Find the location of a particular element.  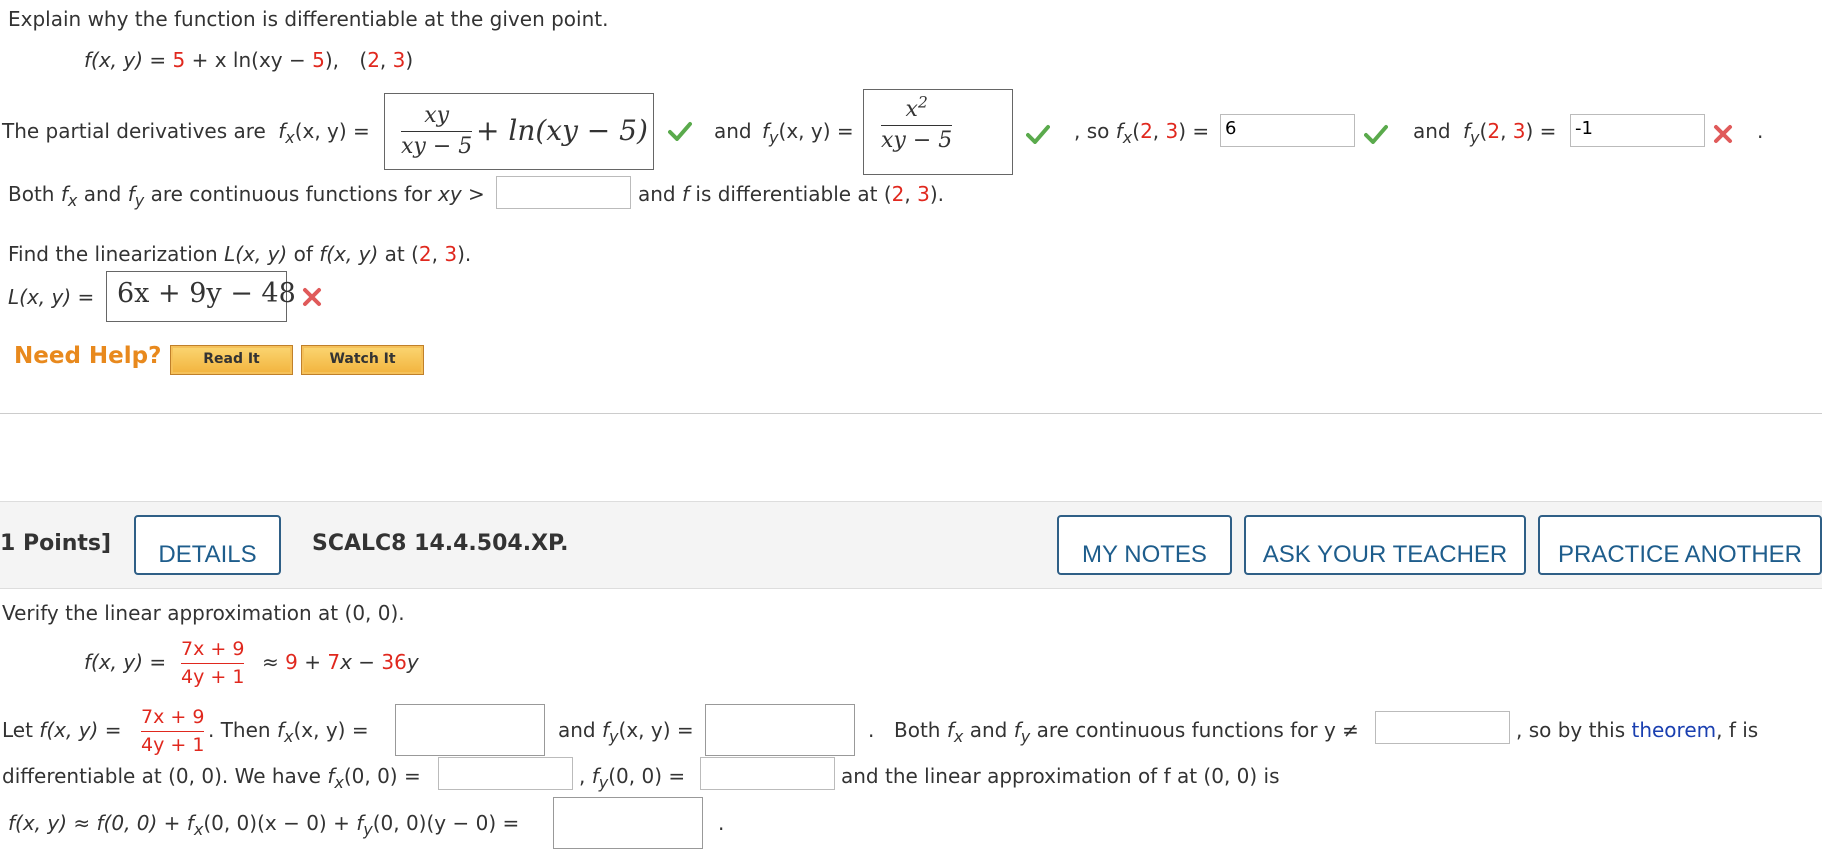

differentiable-text: and f is differentiable at (2, 3). is located at coordinates (791, 194).